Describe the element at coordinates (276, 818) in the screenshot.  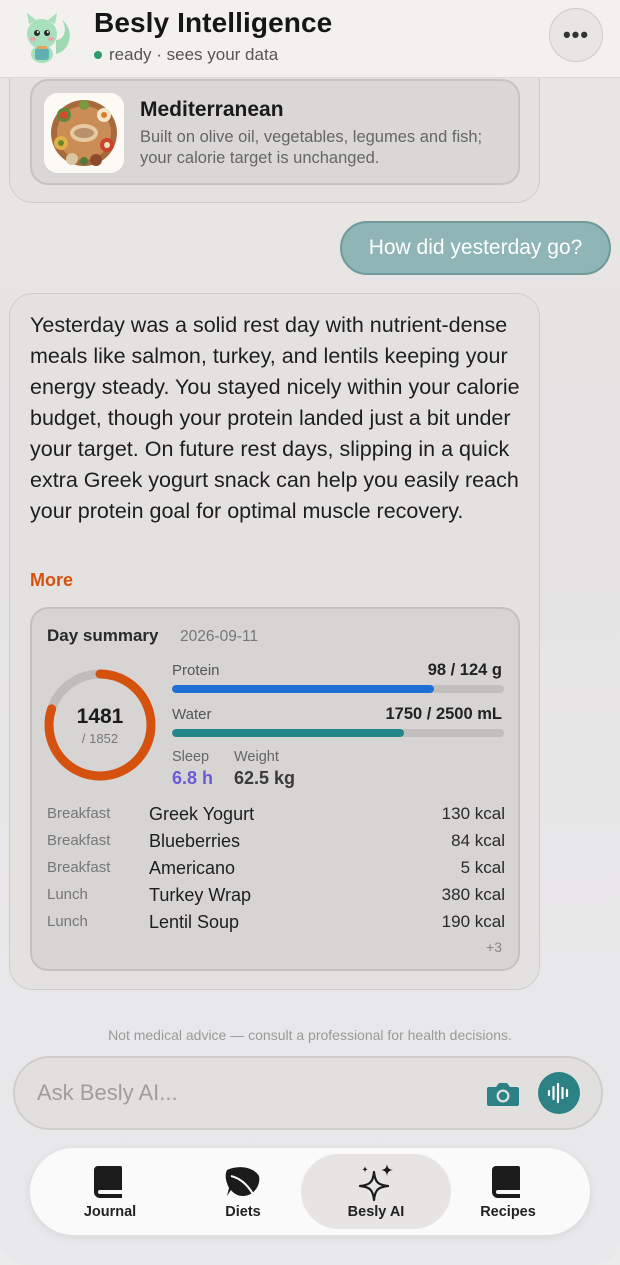
I see `meal-row: Breakfast Greek Yogurt 130 kcal` at that location.